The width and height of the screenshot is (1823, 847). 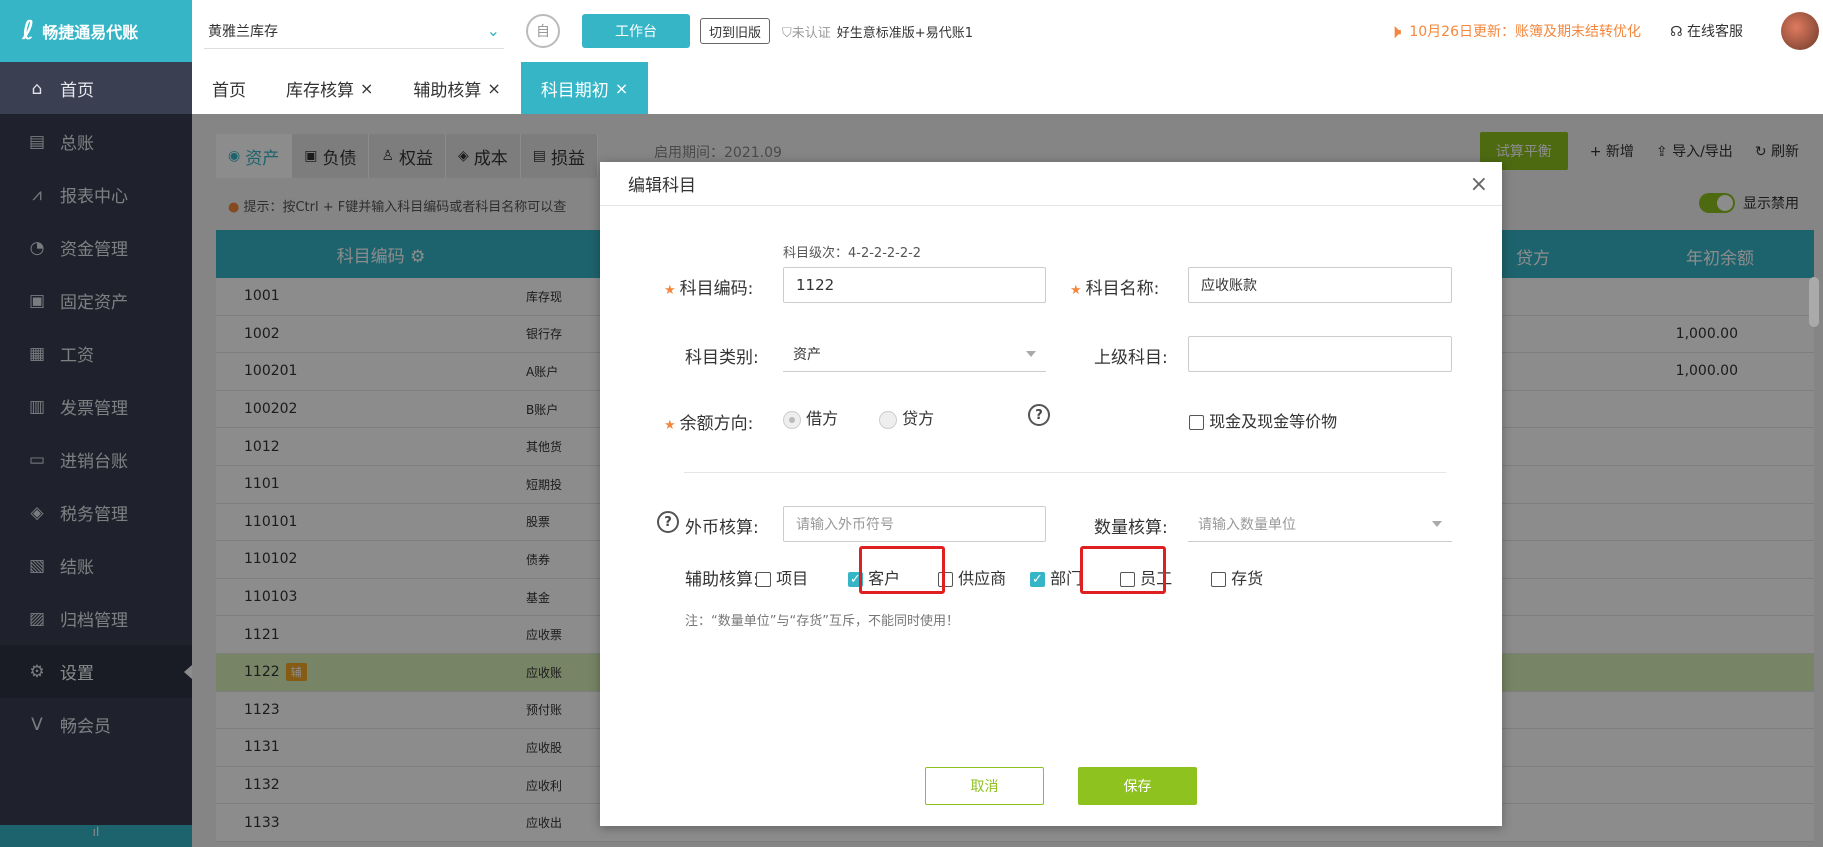 I want to click on debit-radio: 借方, so click(x=810, y=417).